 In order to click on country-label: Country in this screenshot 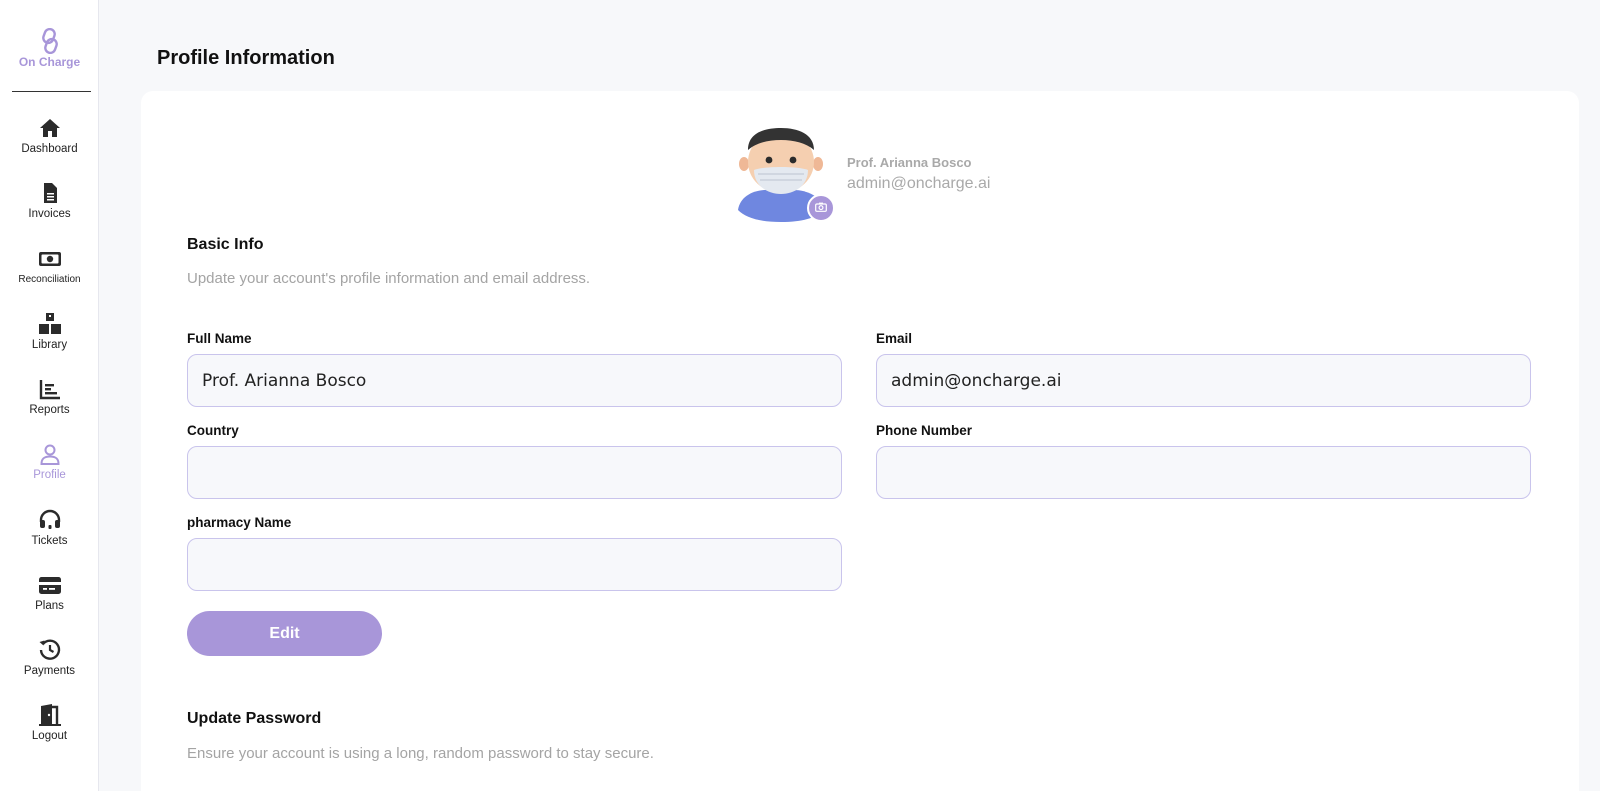, I will do `click(213, 430)`.